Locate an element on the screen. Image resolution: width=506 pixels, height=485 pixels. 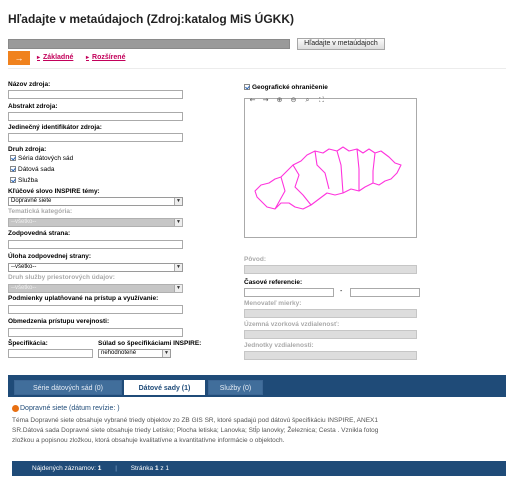
map-outline-svg is located at coordinates (328, 178).